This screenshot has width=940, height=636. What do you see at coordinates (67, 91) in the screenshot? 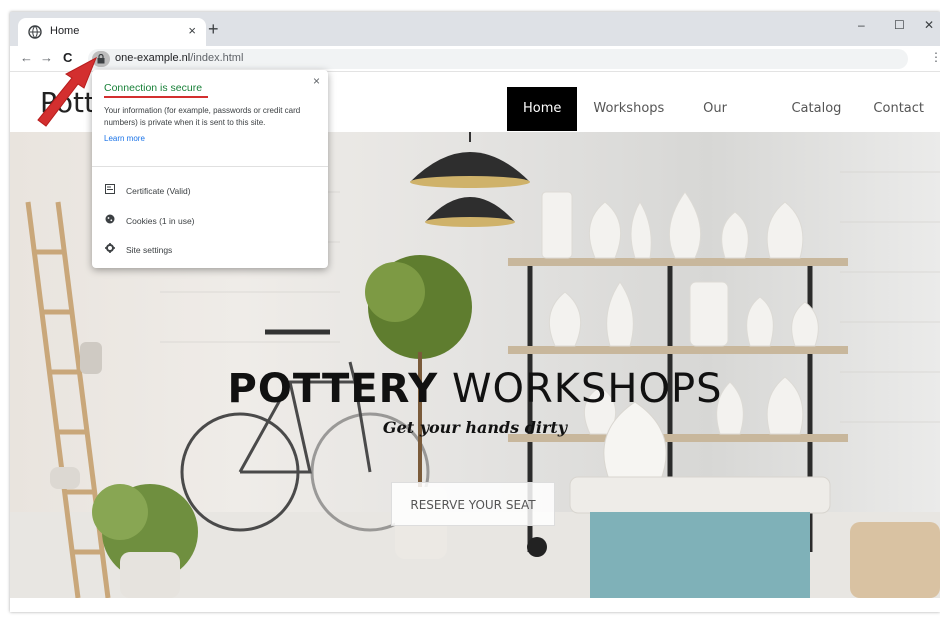
I see `annotation-arrow-icon` at bounding box center [67, 91].